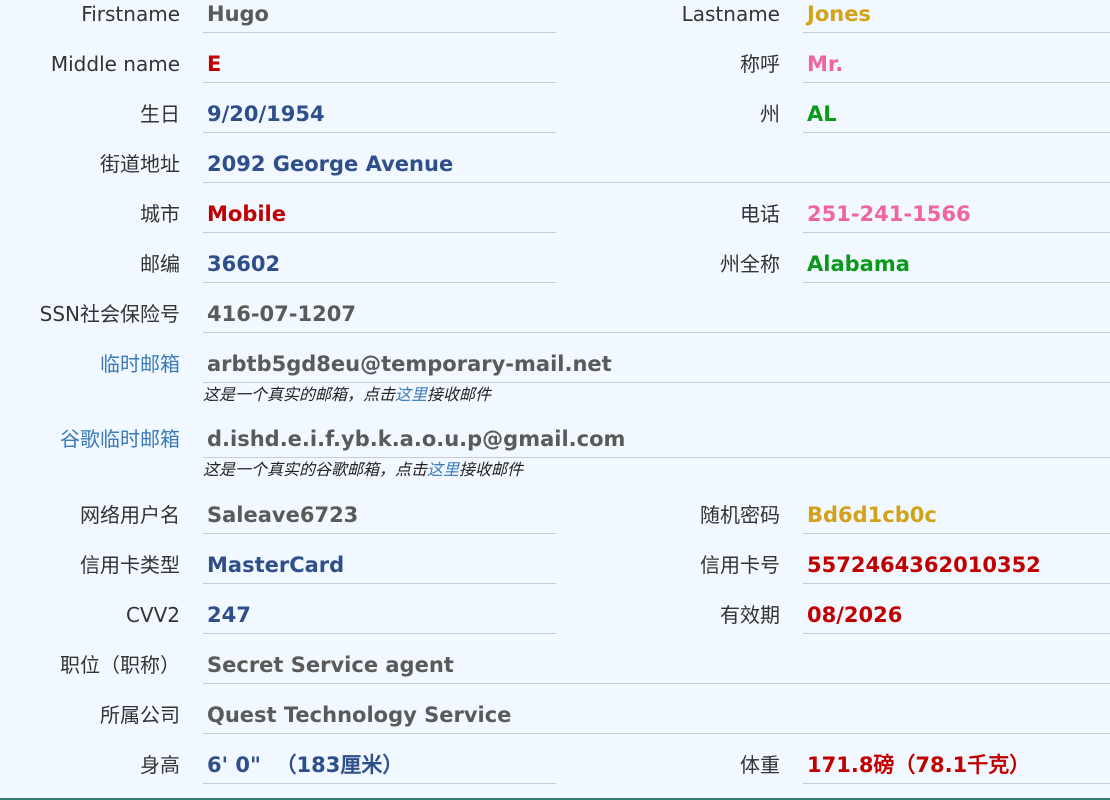 This screenshot has width=1110, height=800. I want to click on temp-email-note-prefix: 这是一个真实的邮箱，点击, so click(299, 394).